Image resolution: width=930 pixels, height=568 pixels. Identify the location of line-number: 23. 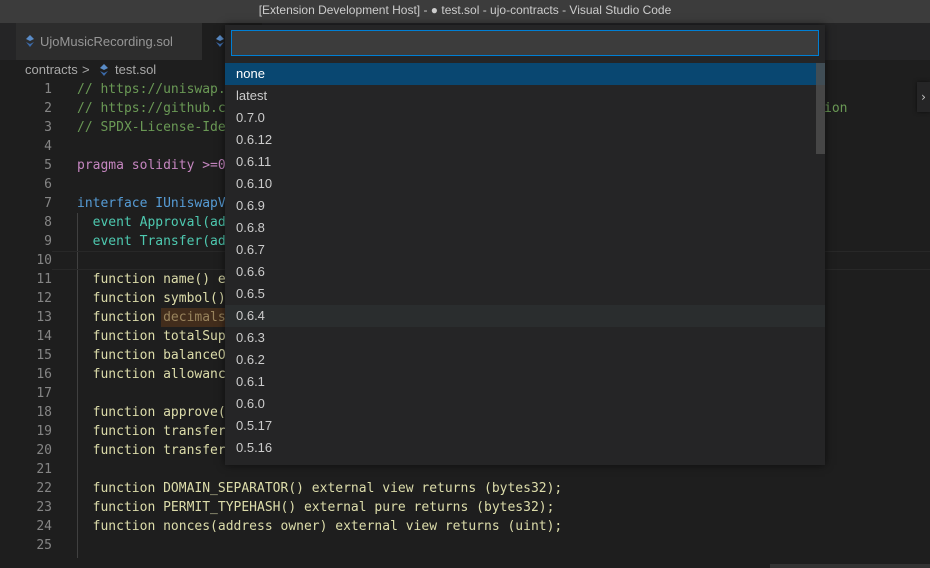
(44, 507).